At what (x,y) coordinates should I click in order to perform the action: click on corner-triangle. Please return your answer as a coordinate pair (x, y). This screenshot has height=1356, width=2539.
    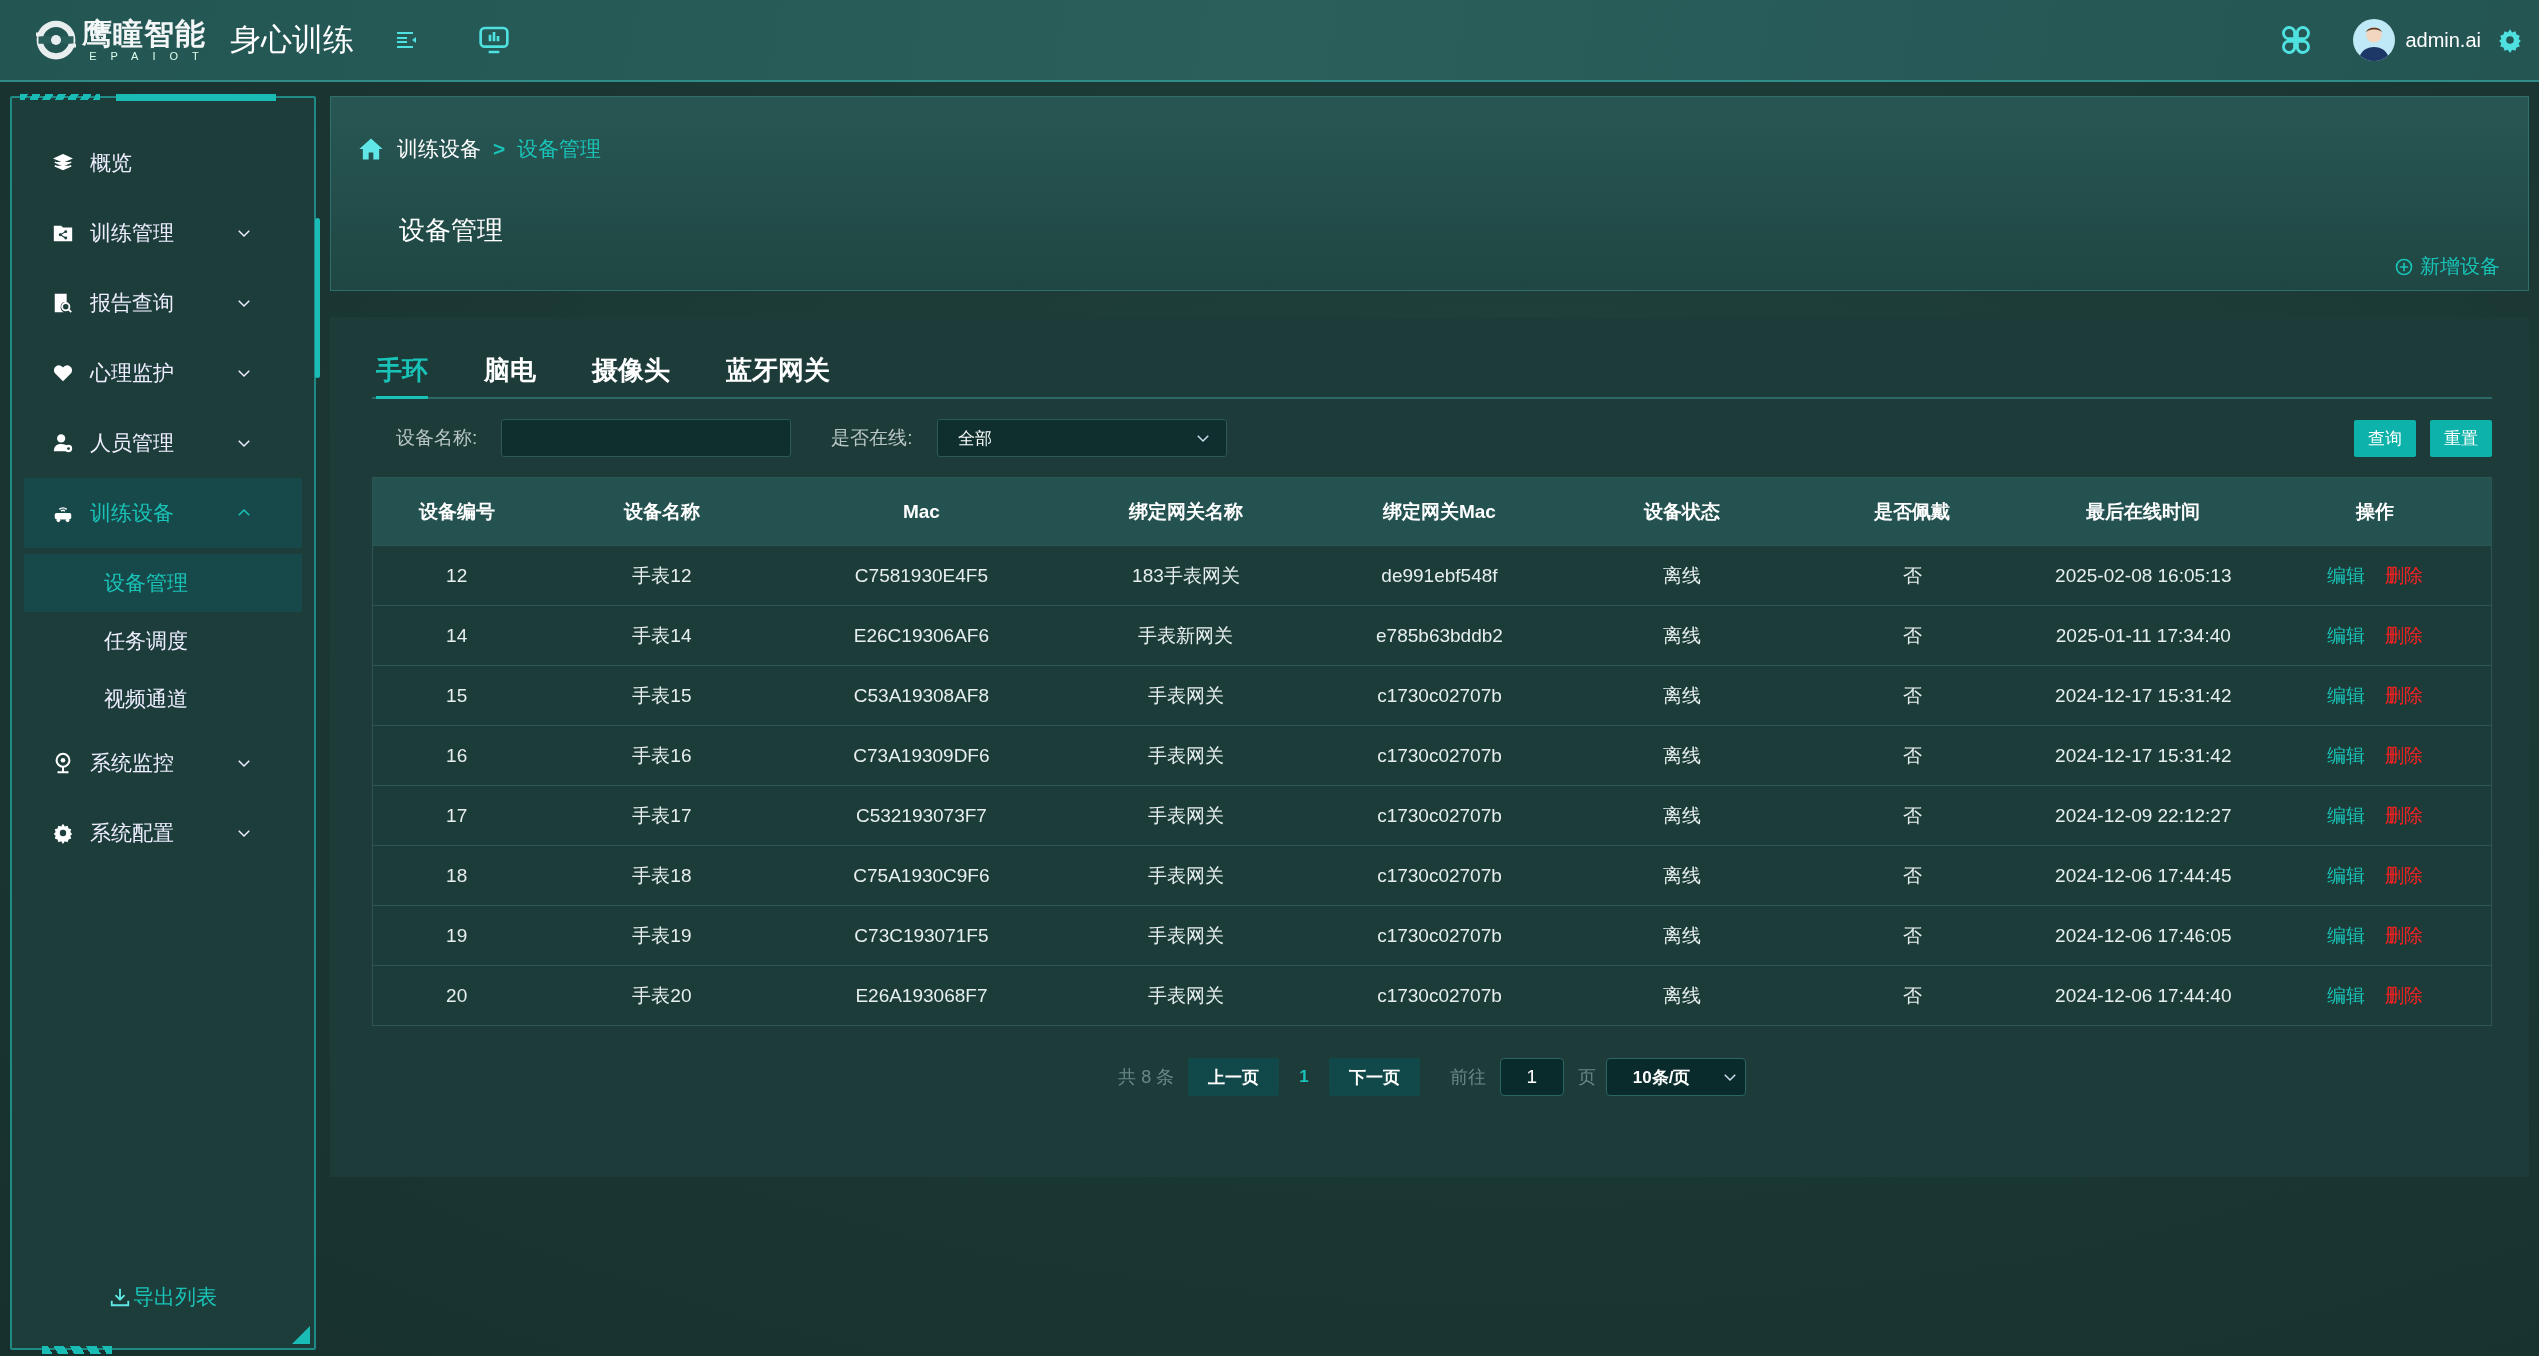
    Looking at the image, I should click on (301, 1335).